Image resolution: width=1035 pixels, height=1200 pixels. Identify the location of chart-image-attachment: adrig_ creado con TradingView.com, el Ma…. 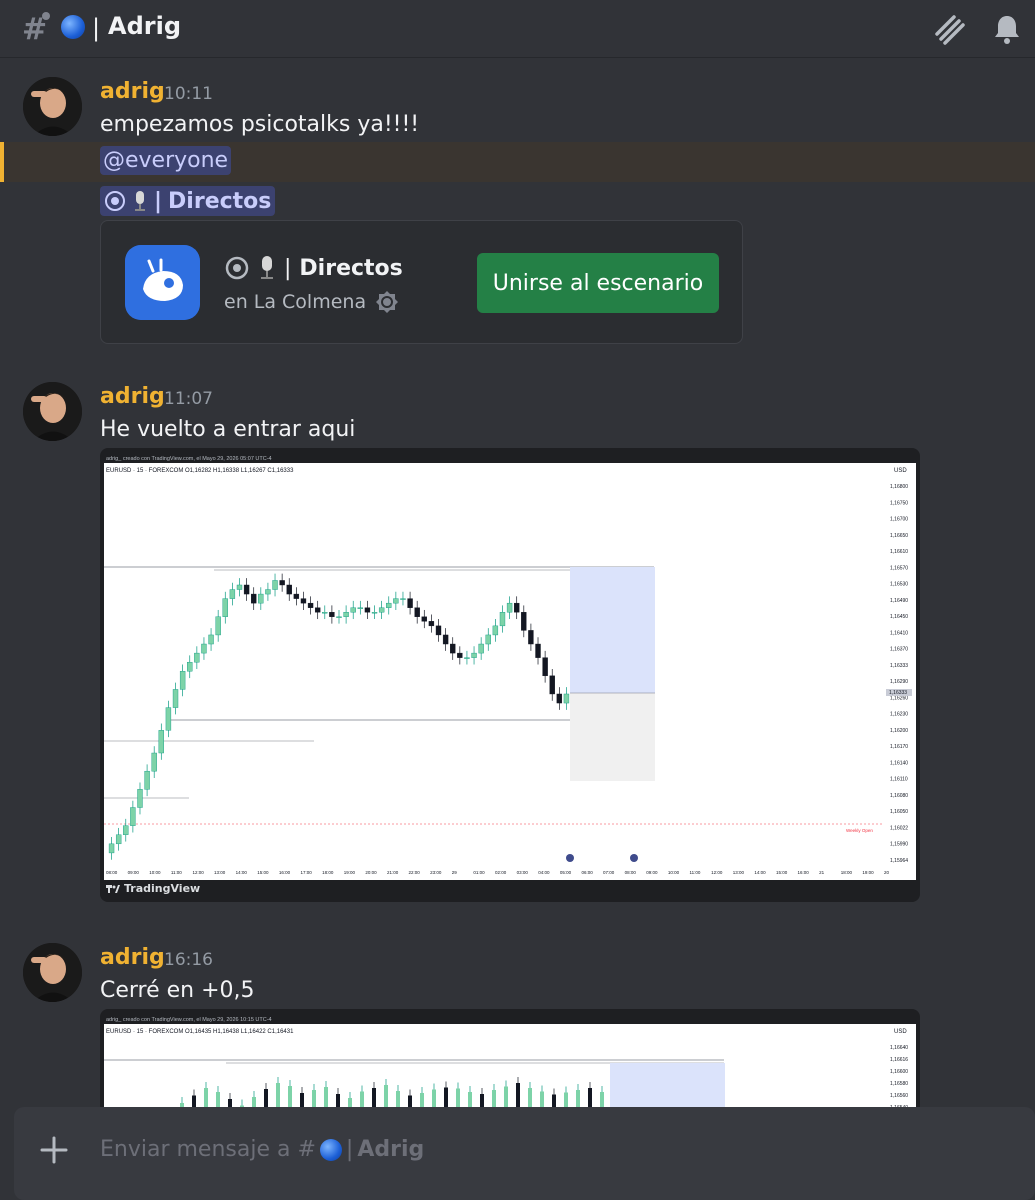
(510, 1064).